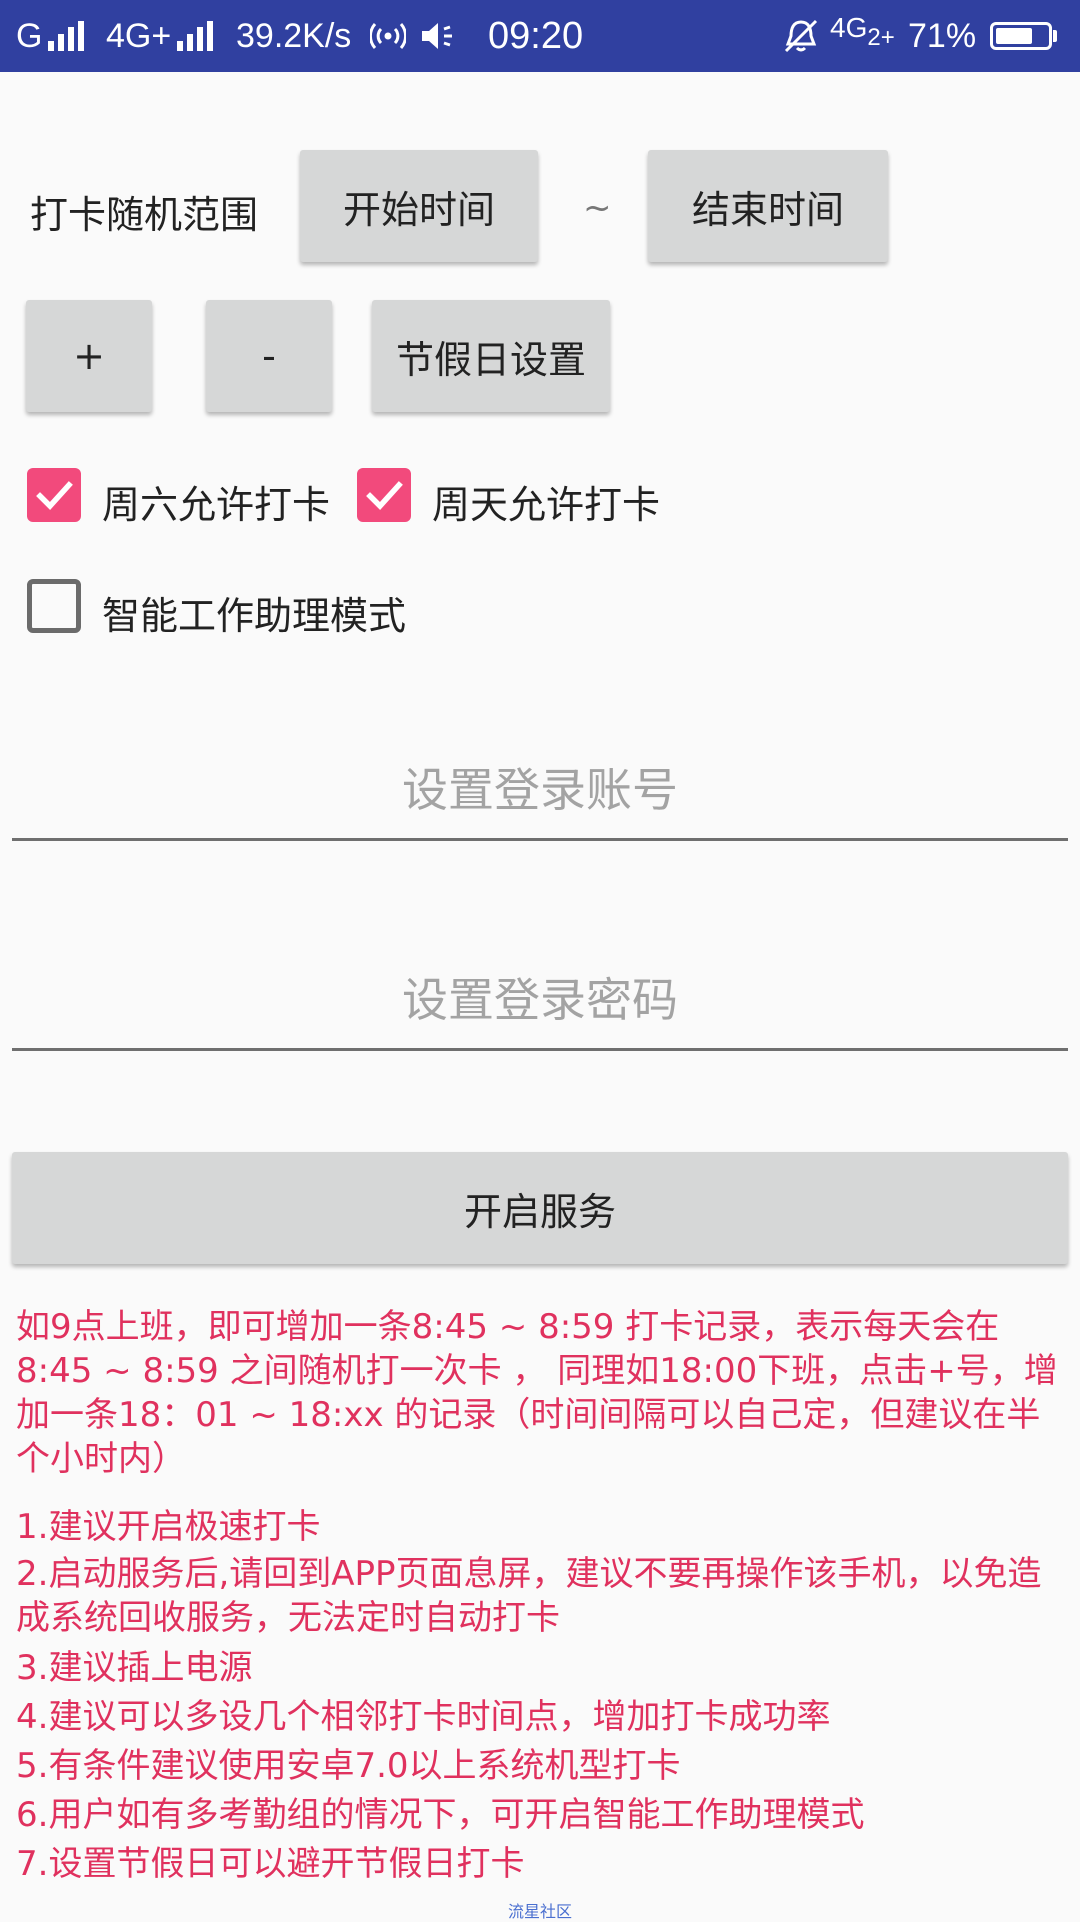 This screenshot has width=1080, height=1922. What do you see at coordinates (881, 37) in the screenshot?
I see `sim-index: 2+` at bounding box center [881, 37].